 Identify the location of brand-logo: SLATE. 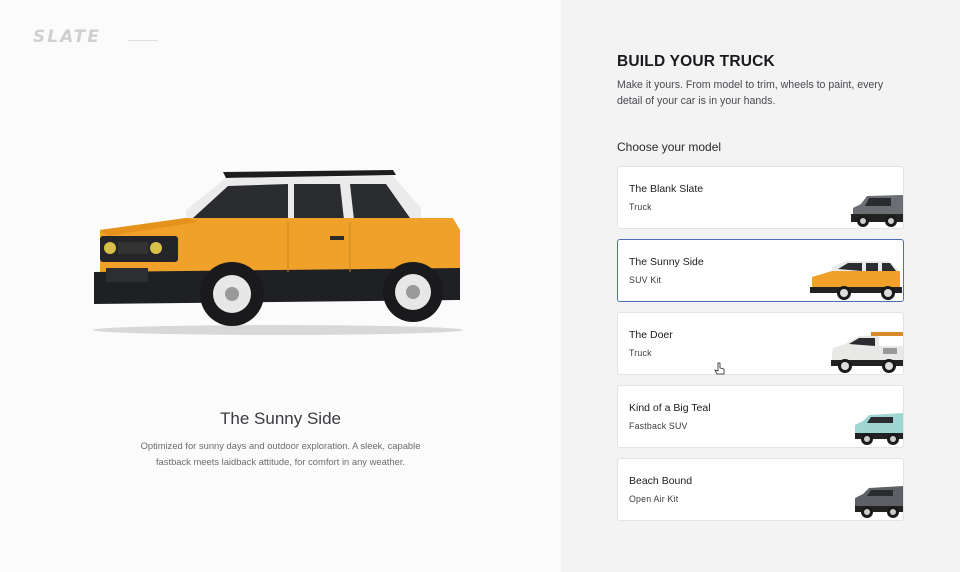
(67, 37).